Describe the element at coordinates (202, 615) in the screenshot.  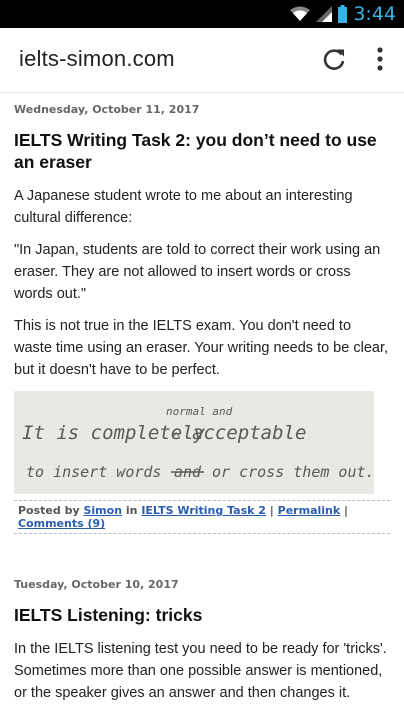
I see `post-title: IELTS Listening: tricks` at that location.